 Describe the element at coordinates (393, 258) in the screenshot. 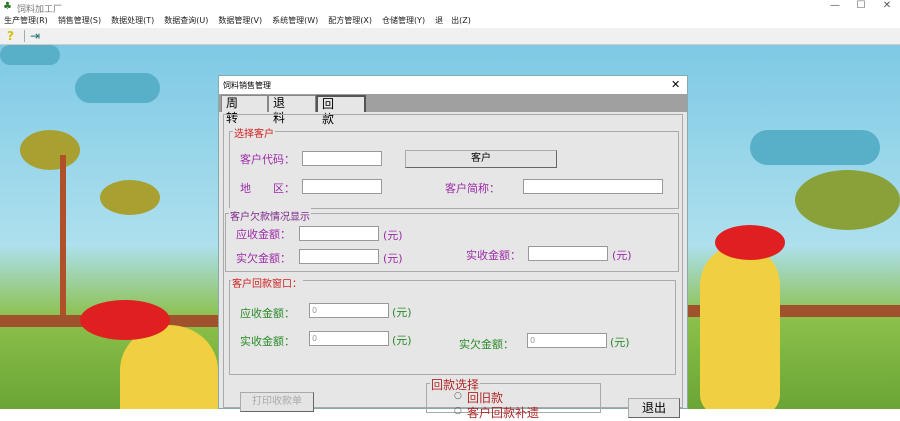

I see `debt-owed-unit: (元)` at that location.